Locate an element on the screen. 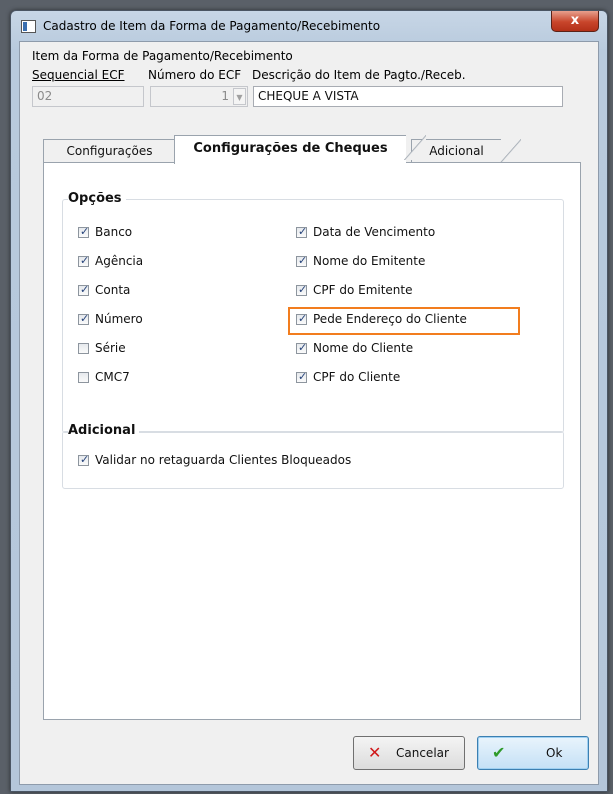  cmc7-checkbox-box is located at coordinates (83, 377).